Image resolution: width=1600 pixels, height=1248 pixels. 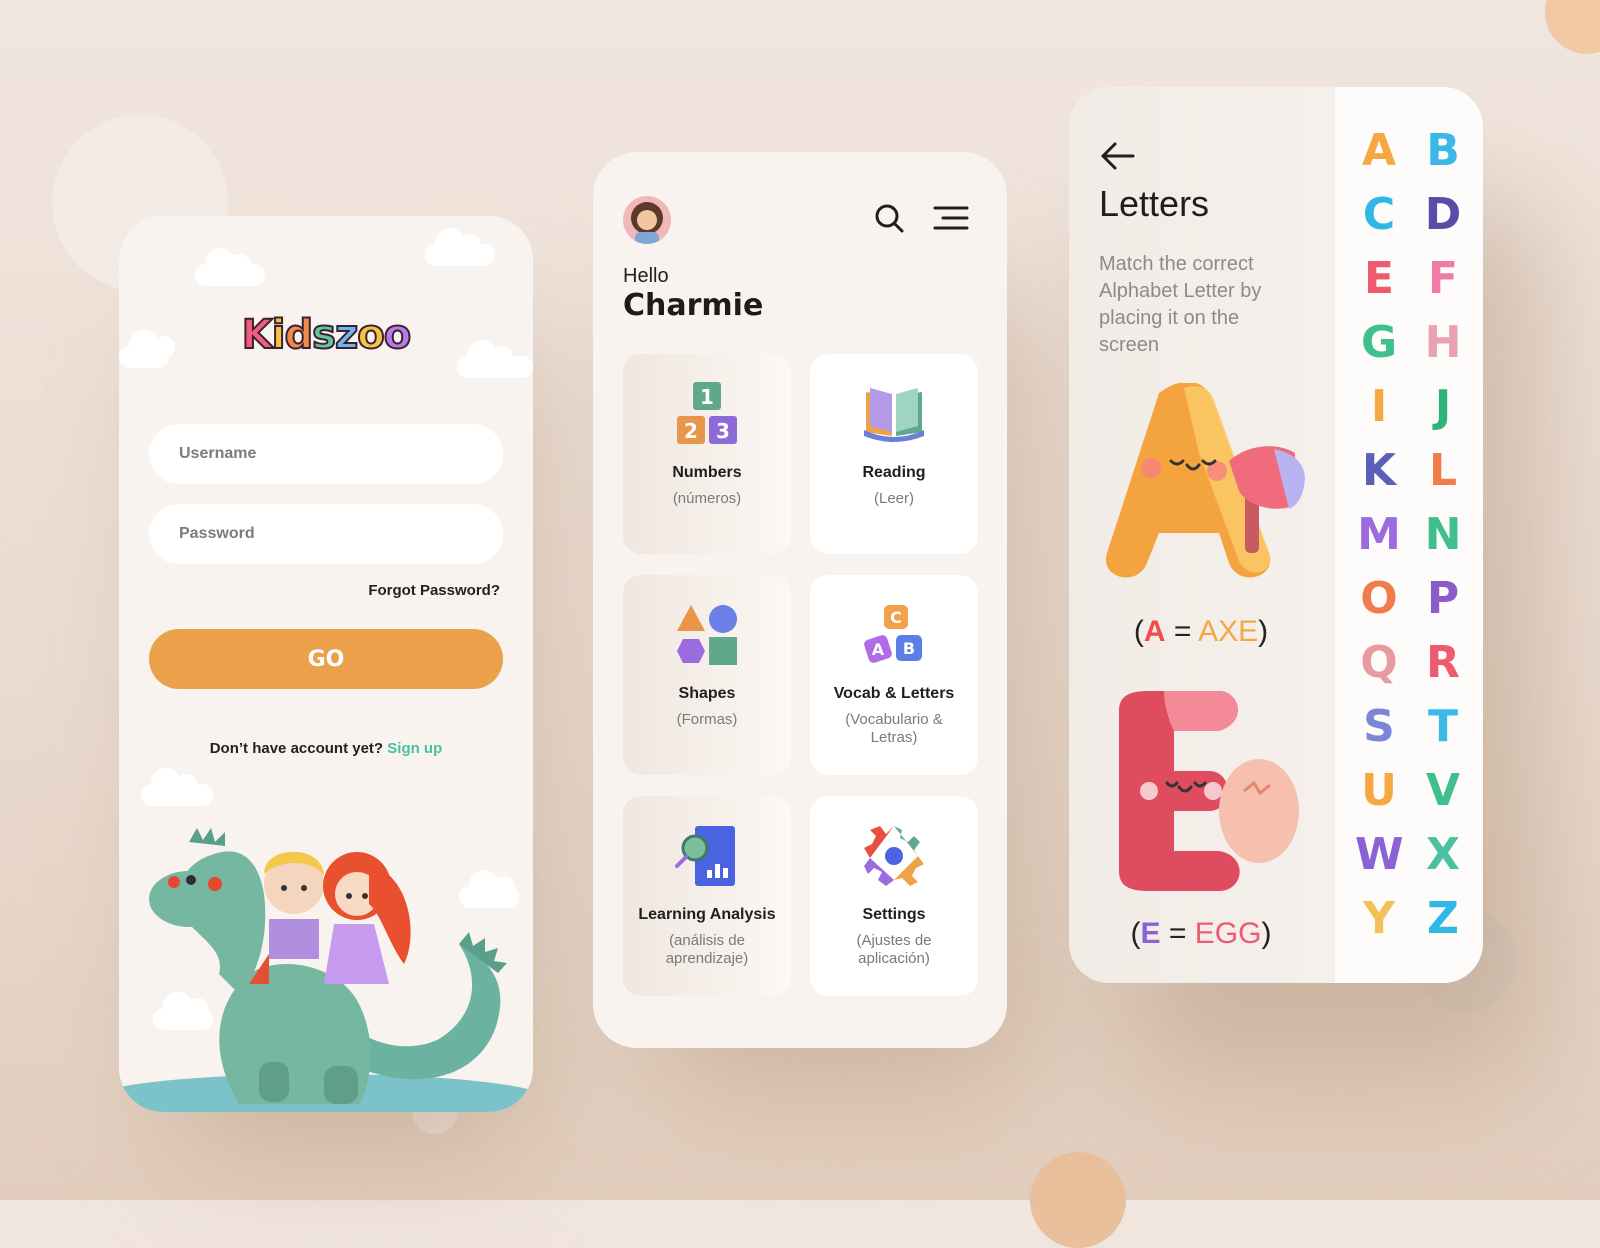 I want to click on alphabet-letter-w: W, so click(x=1379, y=855).